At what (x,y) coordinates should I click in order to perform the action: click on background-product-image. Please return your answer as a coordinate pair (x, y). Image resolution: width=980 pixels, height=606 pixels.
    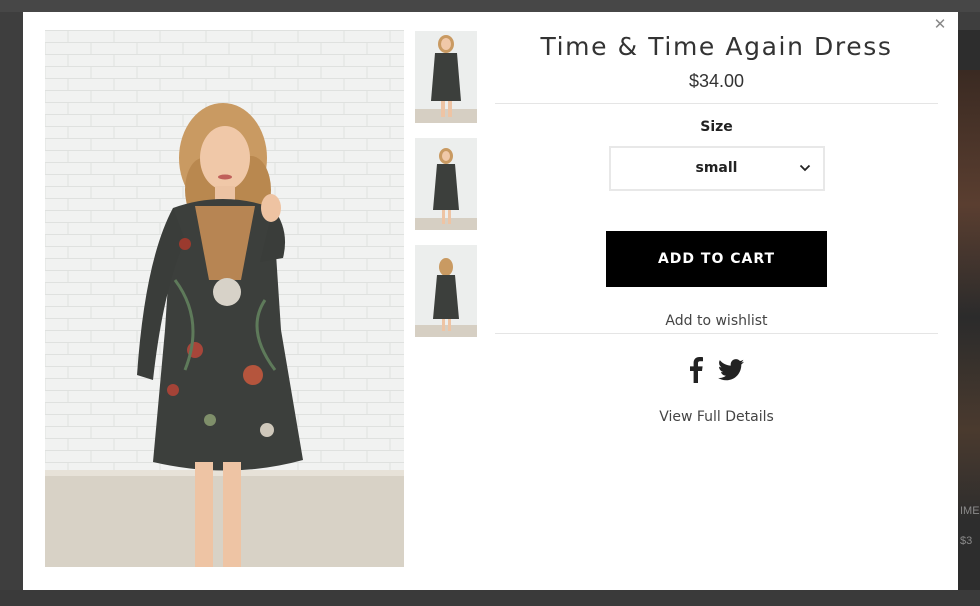
    Looking at the image, I should click on (969, 295).